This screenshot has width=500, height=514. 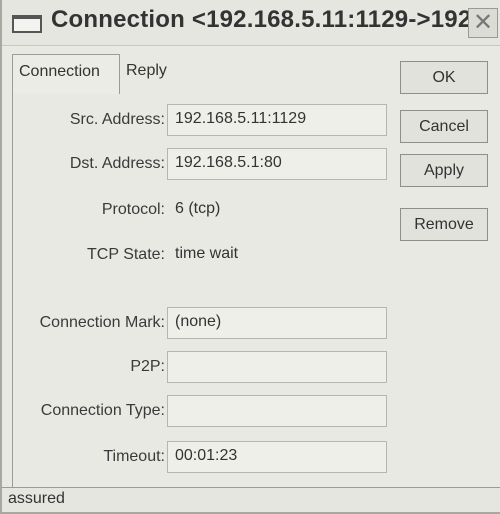 I want to click on dst-address-label: Dst. Address:, so click(x=117, y=163).